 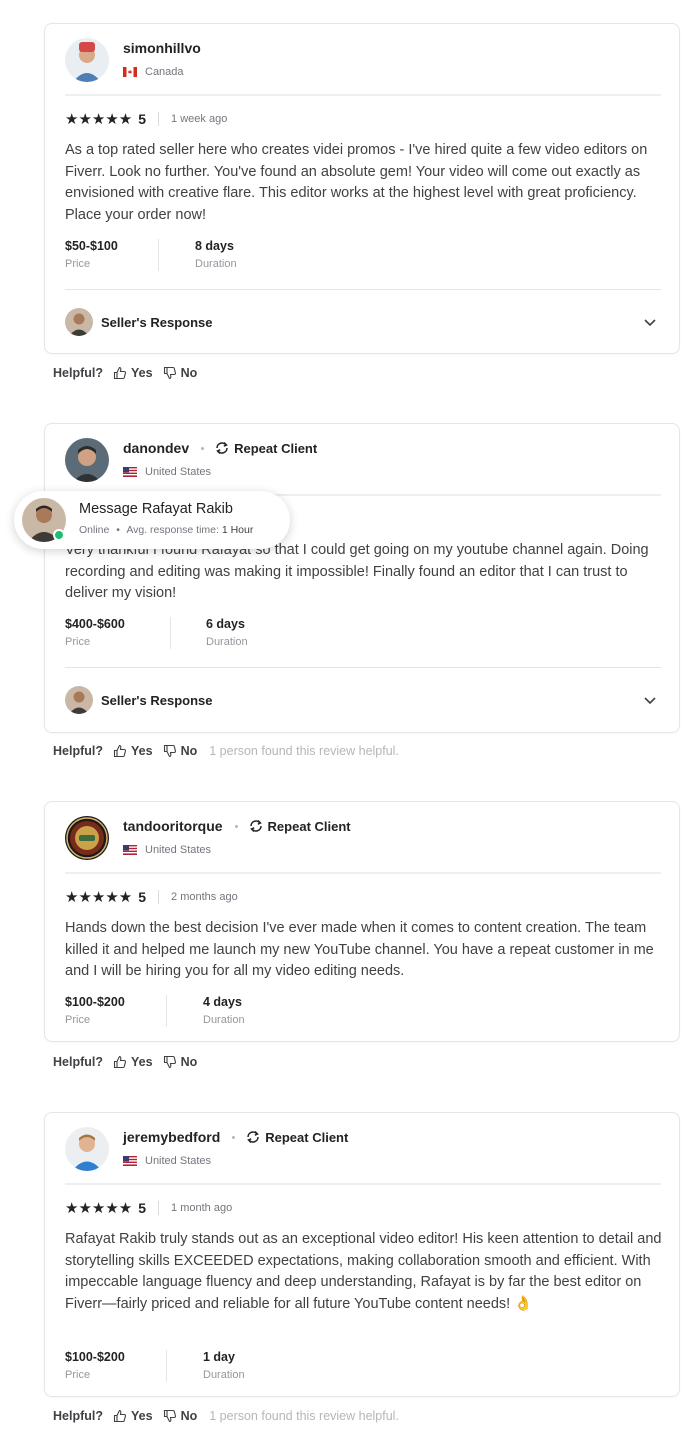 I want to click on duration-value: 4 days, so click(x=222, y=1002).